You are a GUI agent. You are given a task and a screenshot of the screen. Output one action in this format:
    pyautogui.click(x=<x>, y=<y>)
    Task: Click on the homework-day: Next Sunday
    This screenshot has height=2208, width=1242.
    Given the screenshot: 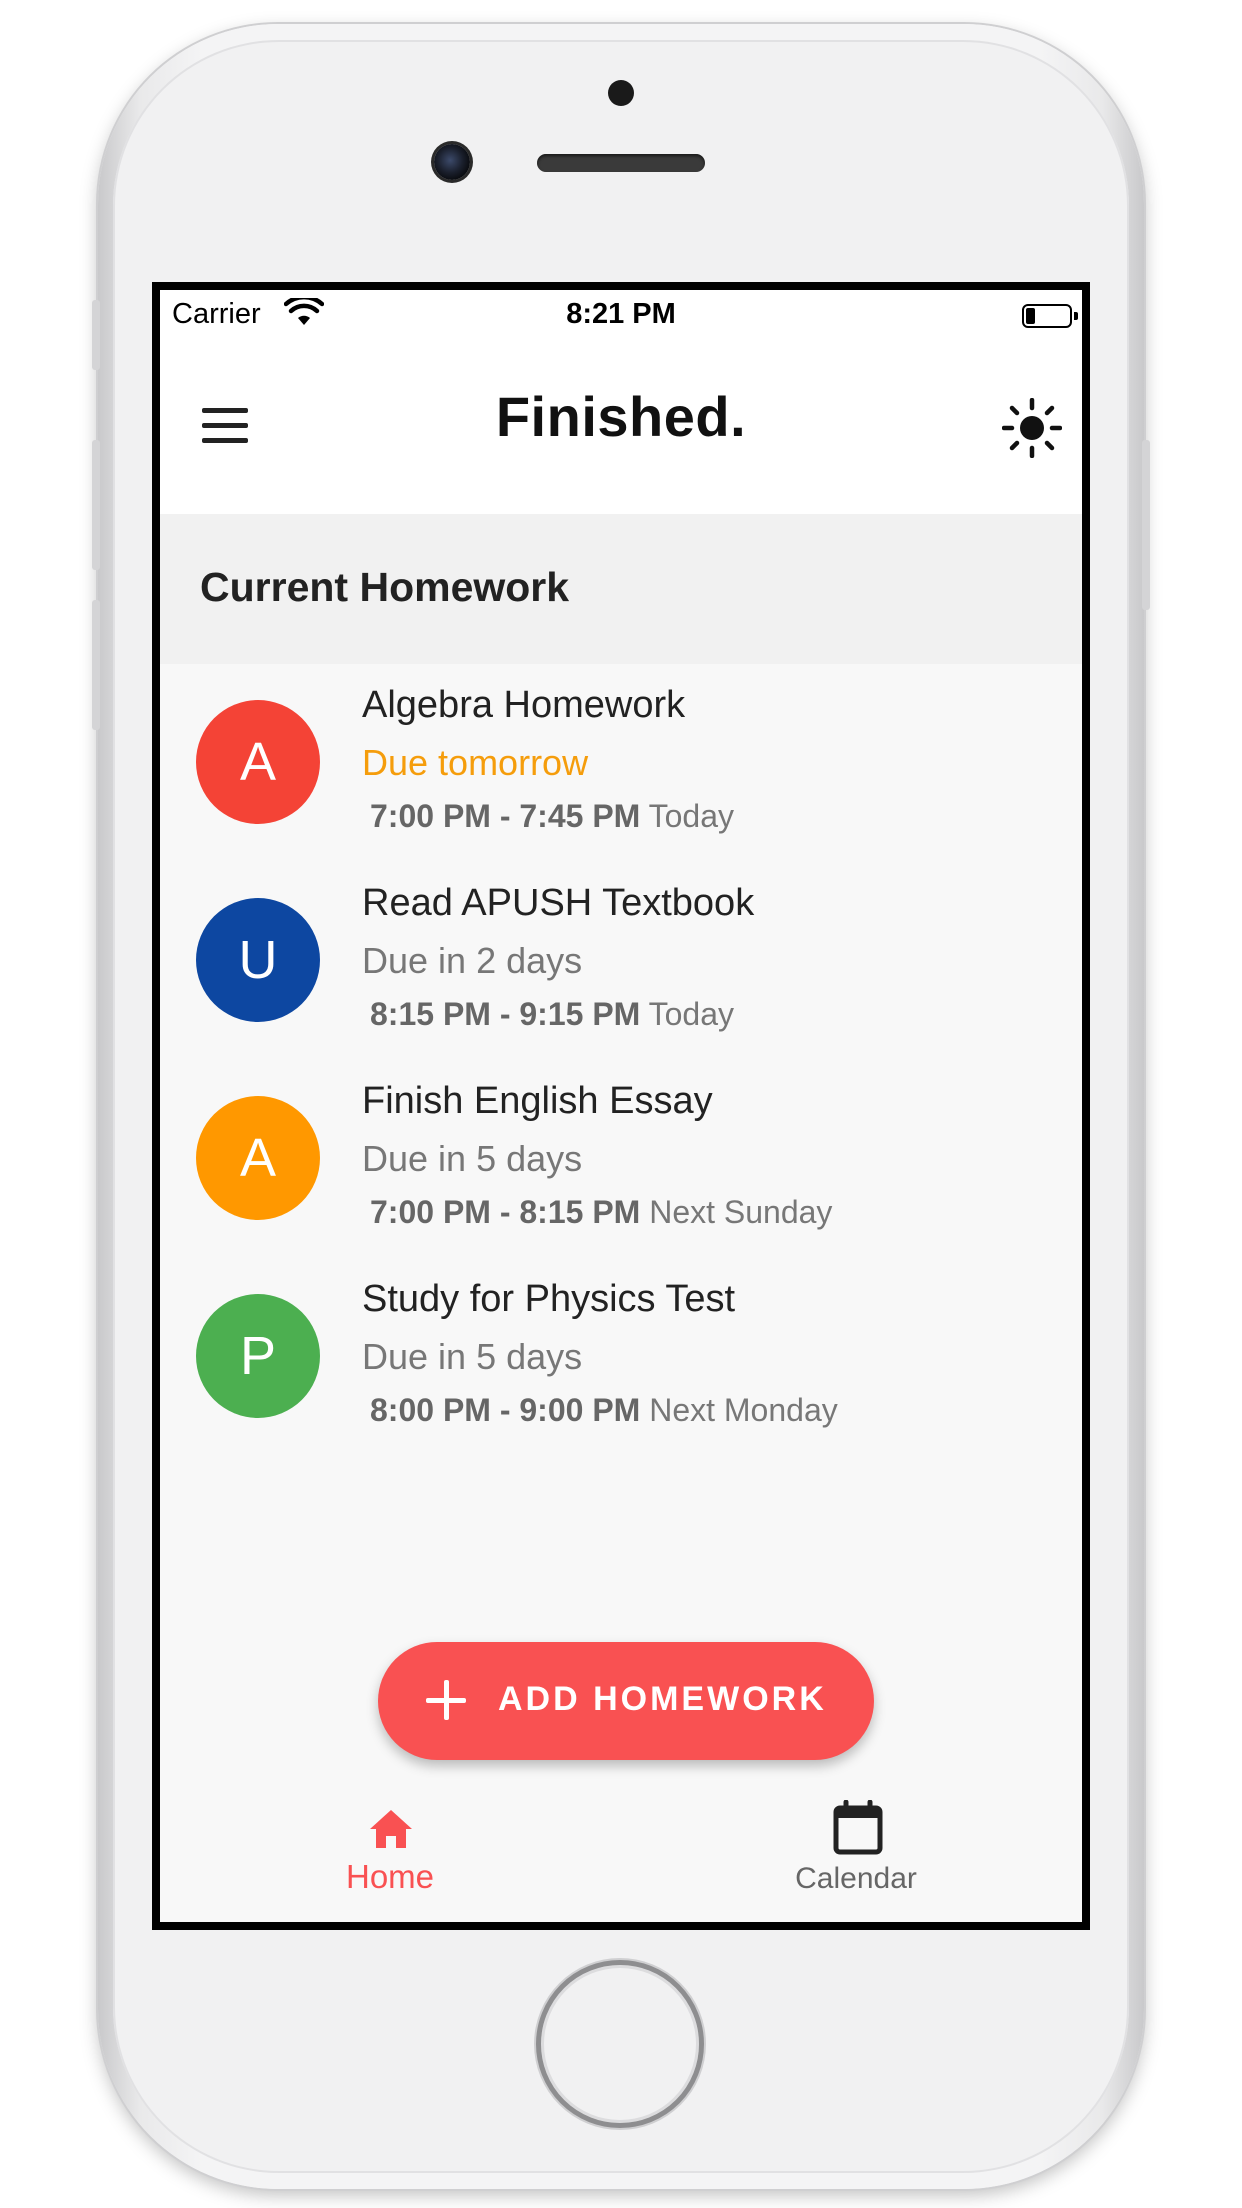 What is the action you would take?
    pyautogui.click(x=741, y=1212)
    